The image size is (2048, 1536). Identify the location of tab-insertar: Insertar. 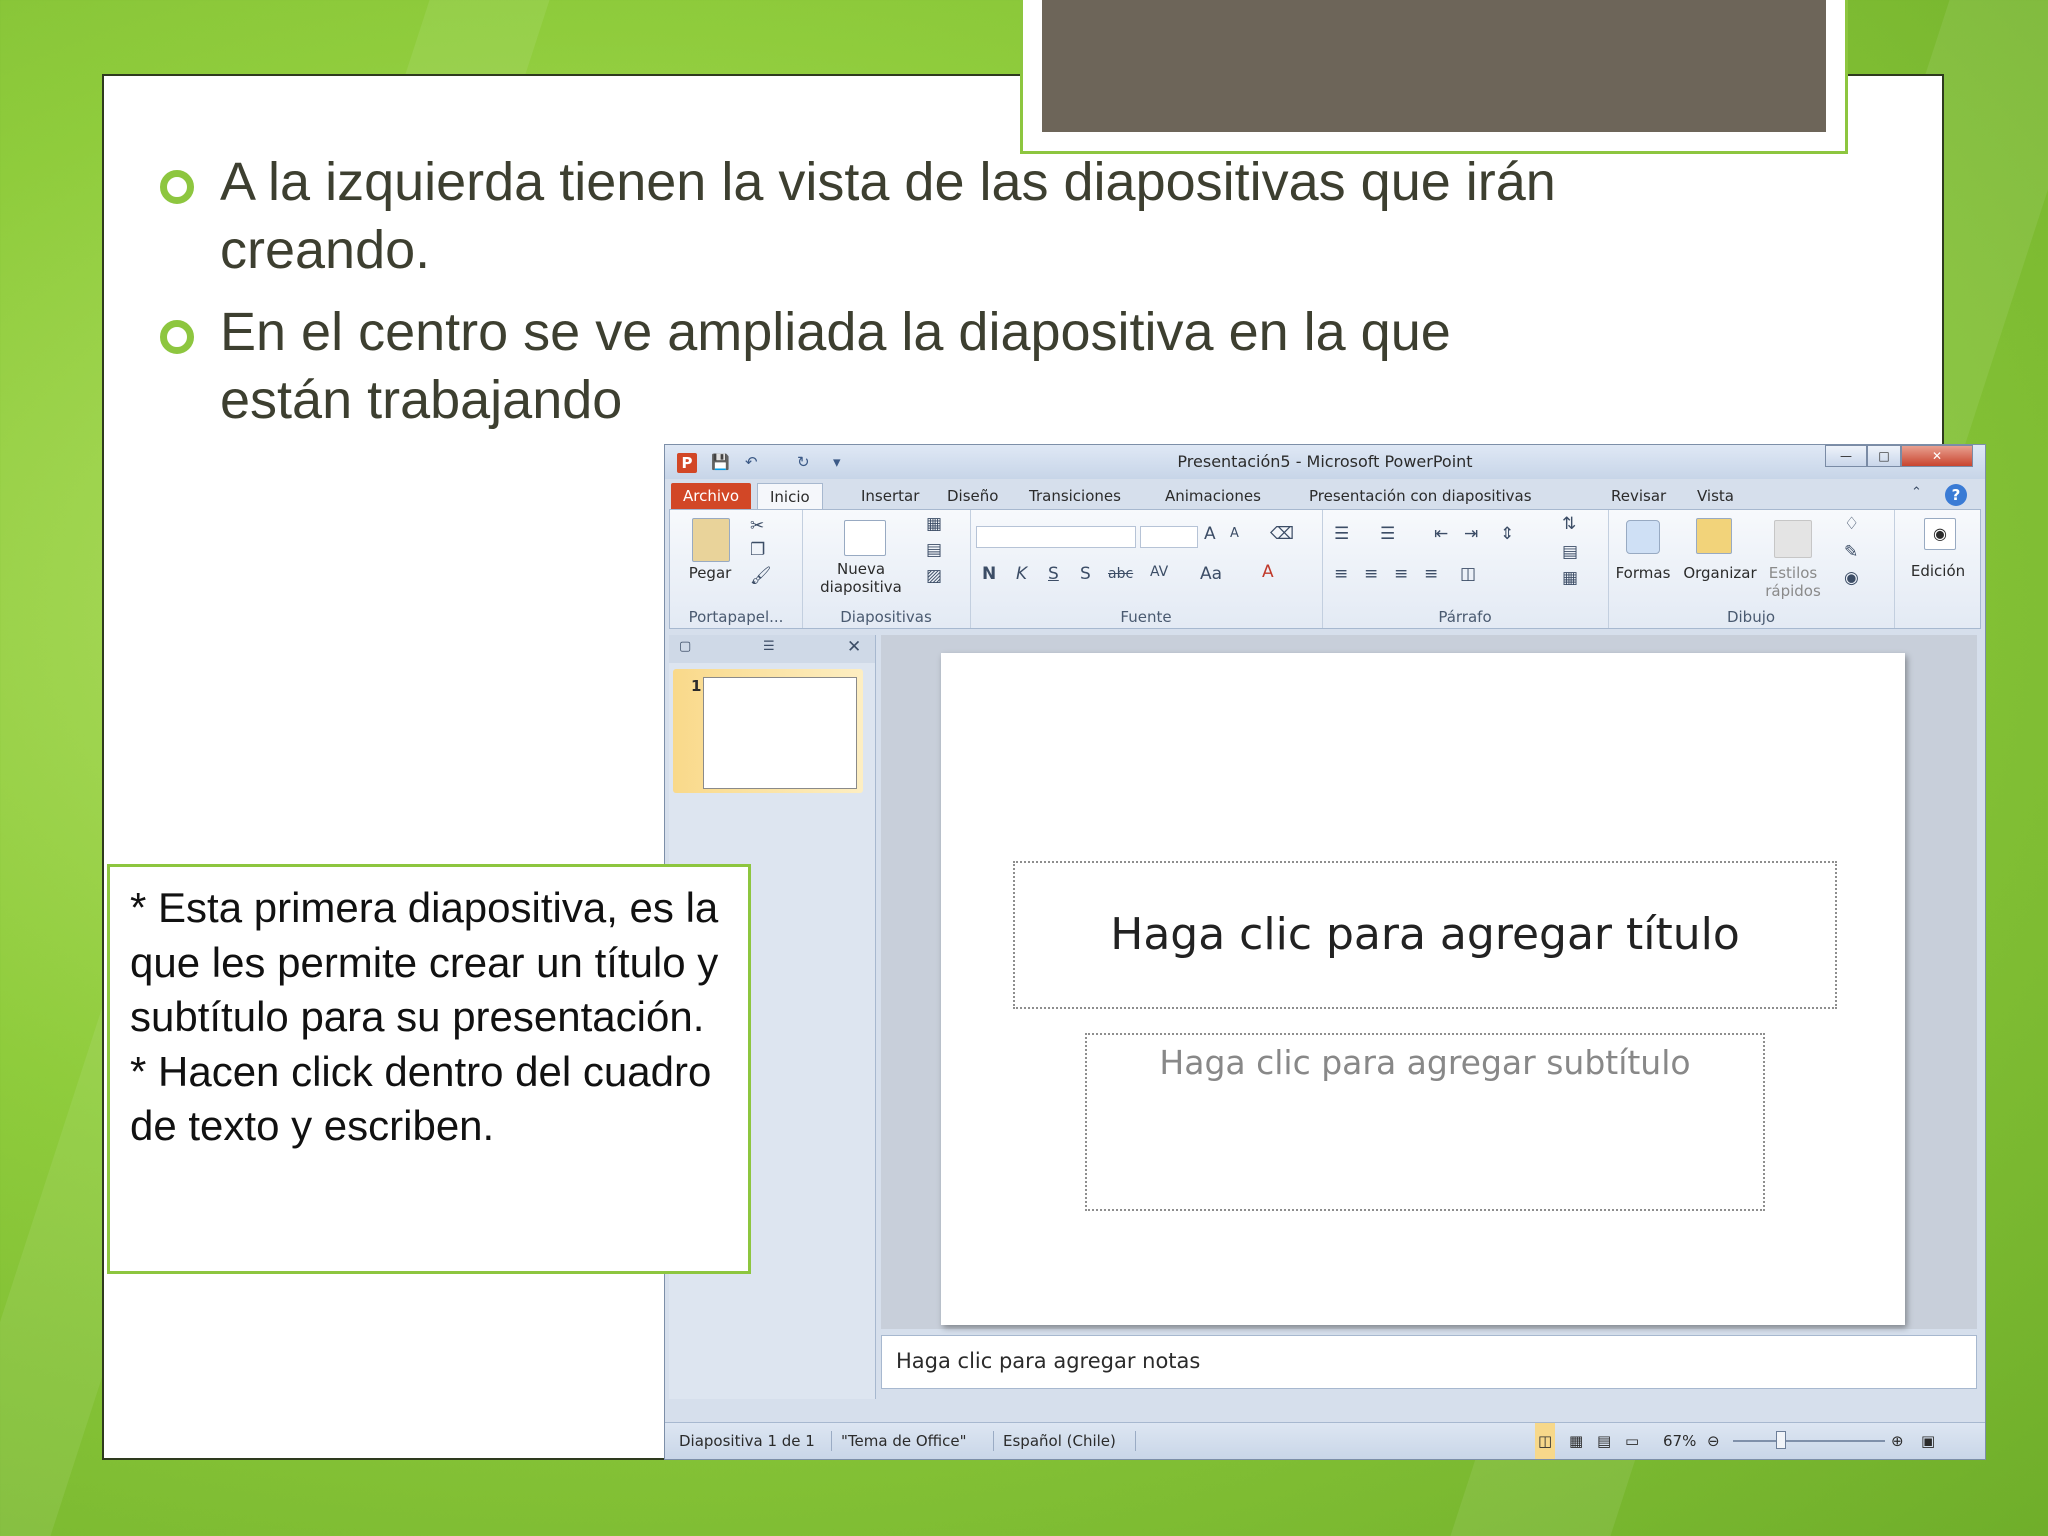
(890, 496).